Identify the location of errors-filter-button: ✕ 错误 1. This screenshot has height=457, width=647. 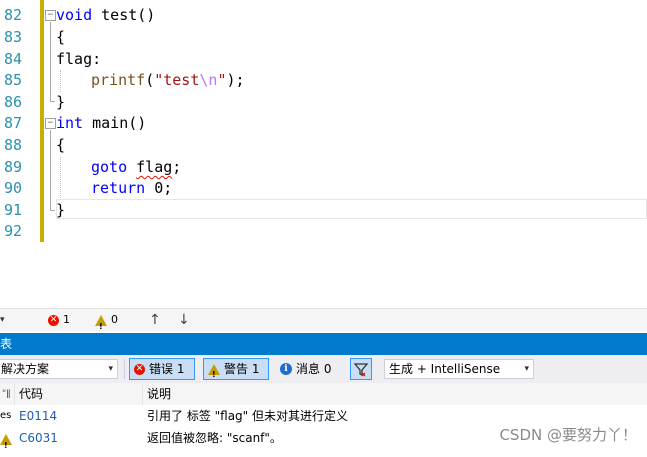
(162, 369).